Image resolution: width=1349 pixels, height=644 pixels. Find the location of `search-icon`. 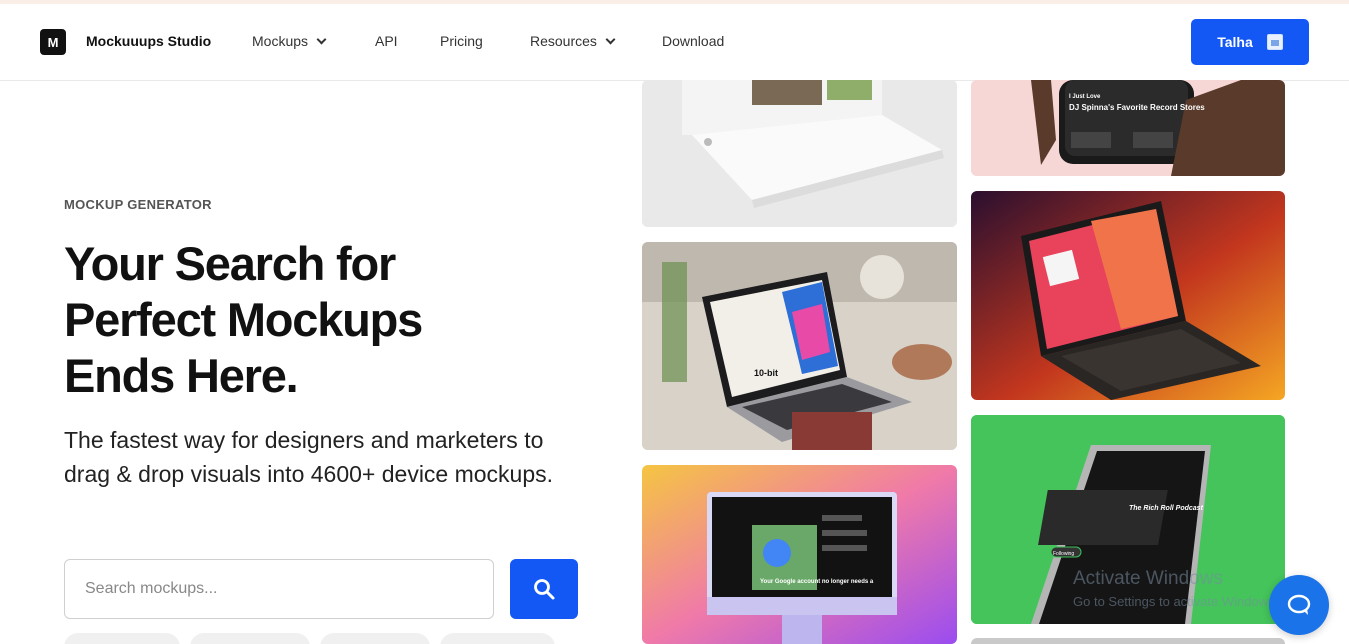

search-icon is located at coordinates (544, 589).